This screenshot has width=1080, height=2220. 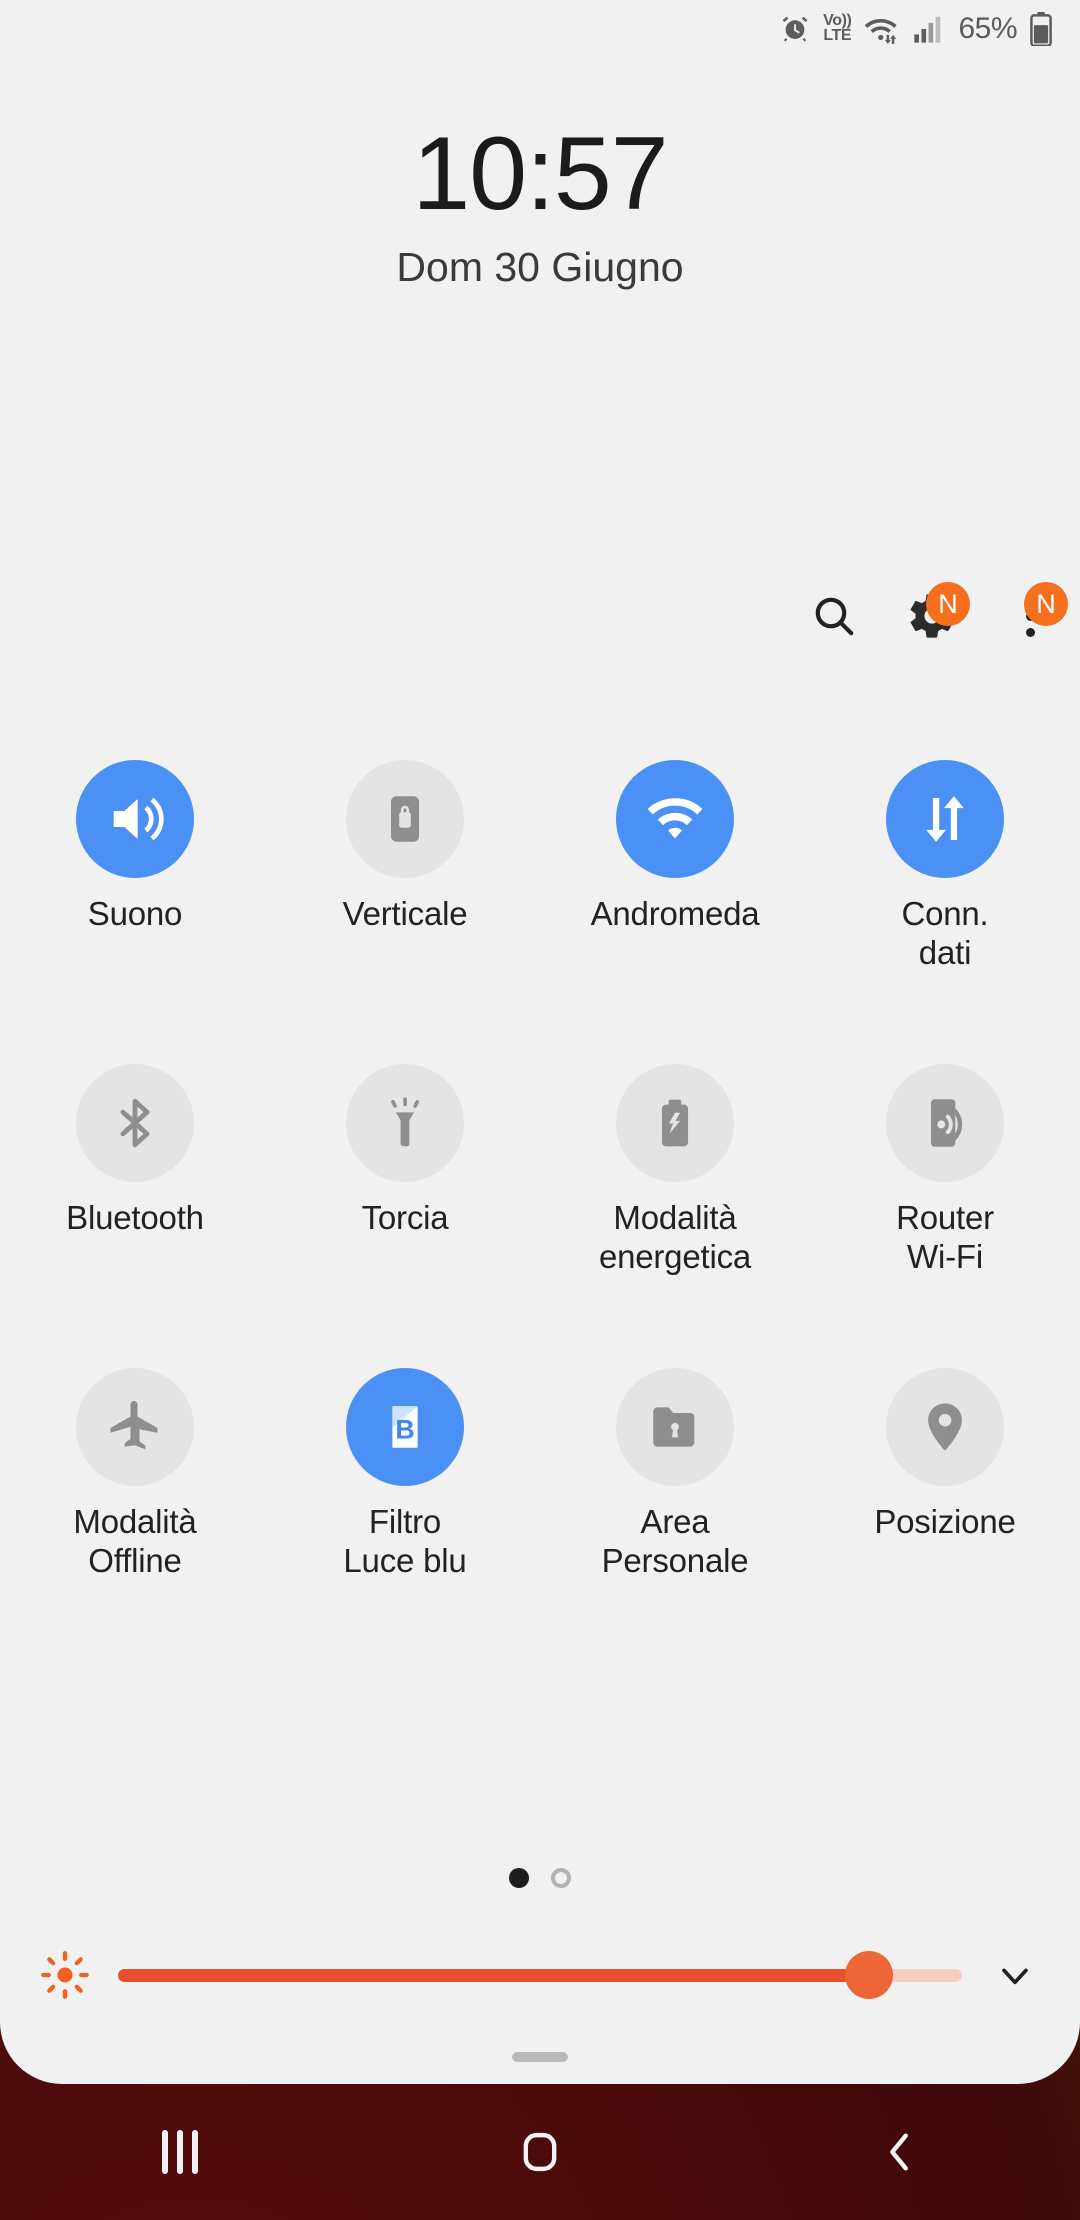 I want to click on home-icon, so click(x=540, y=2152).